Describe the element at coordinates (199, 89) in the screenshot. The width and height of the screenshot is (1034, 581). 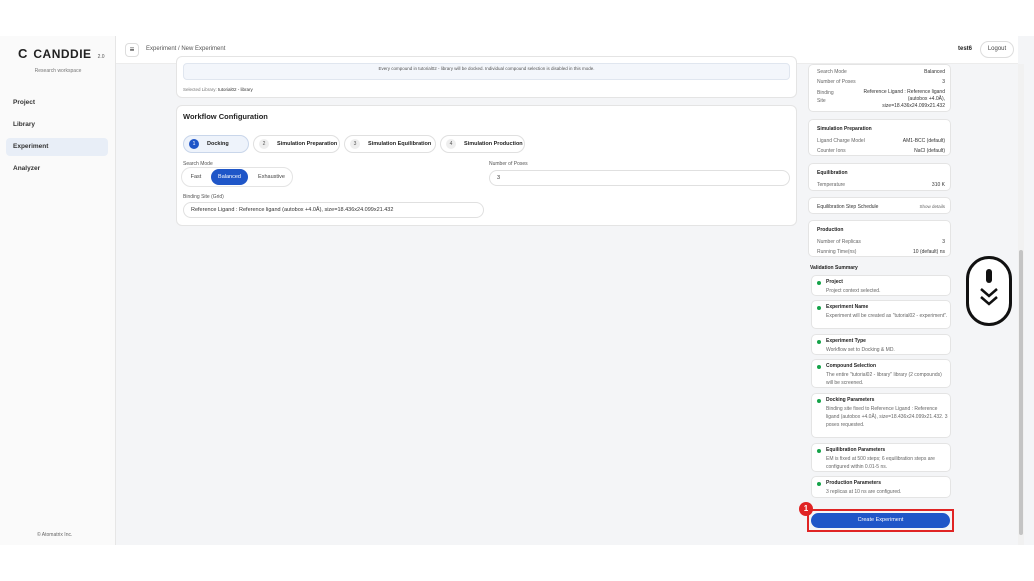
I see `selected-library-label: Selected Library` at that location.